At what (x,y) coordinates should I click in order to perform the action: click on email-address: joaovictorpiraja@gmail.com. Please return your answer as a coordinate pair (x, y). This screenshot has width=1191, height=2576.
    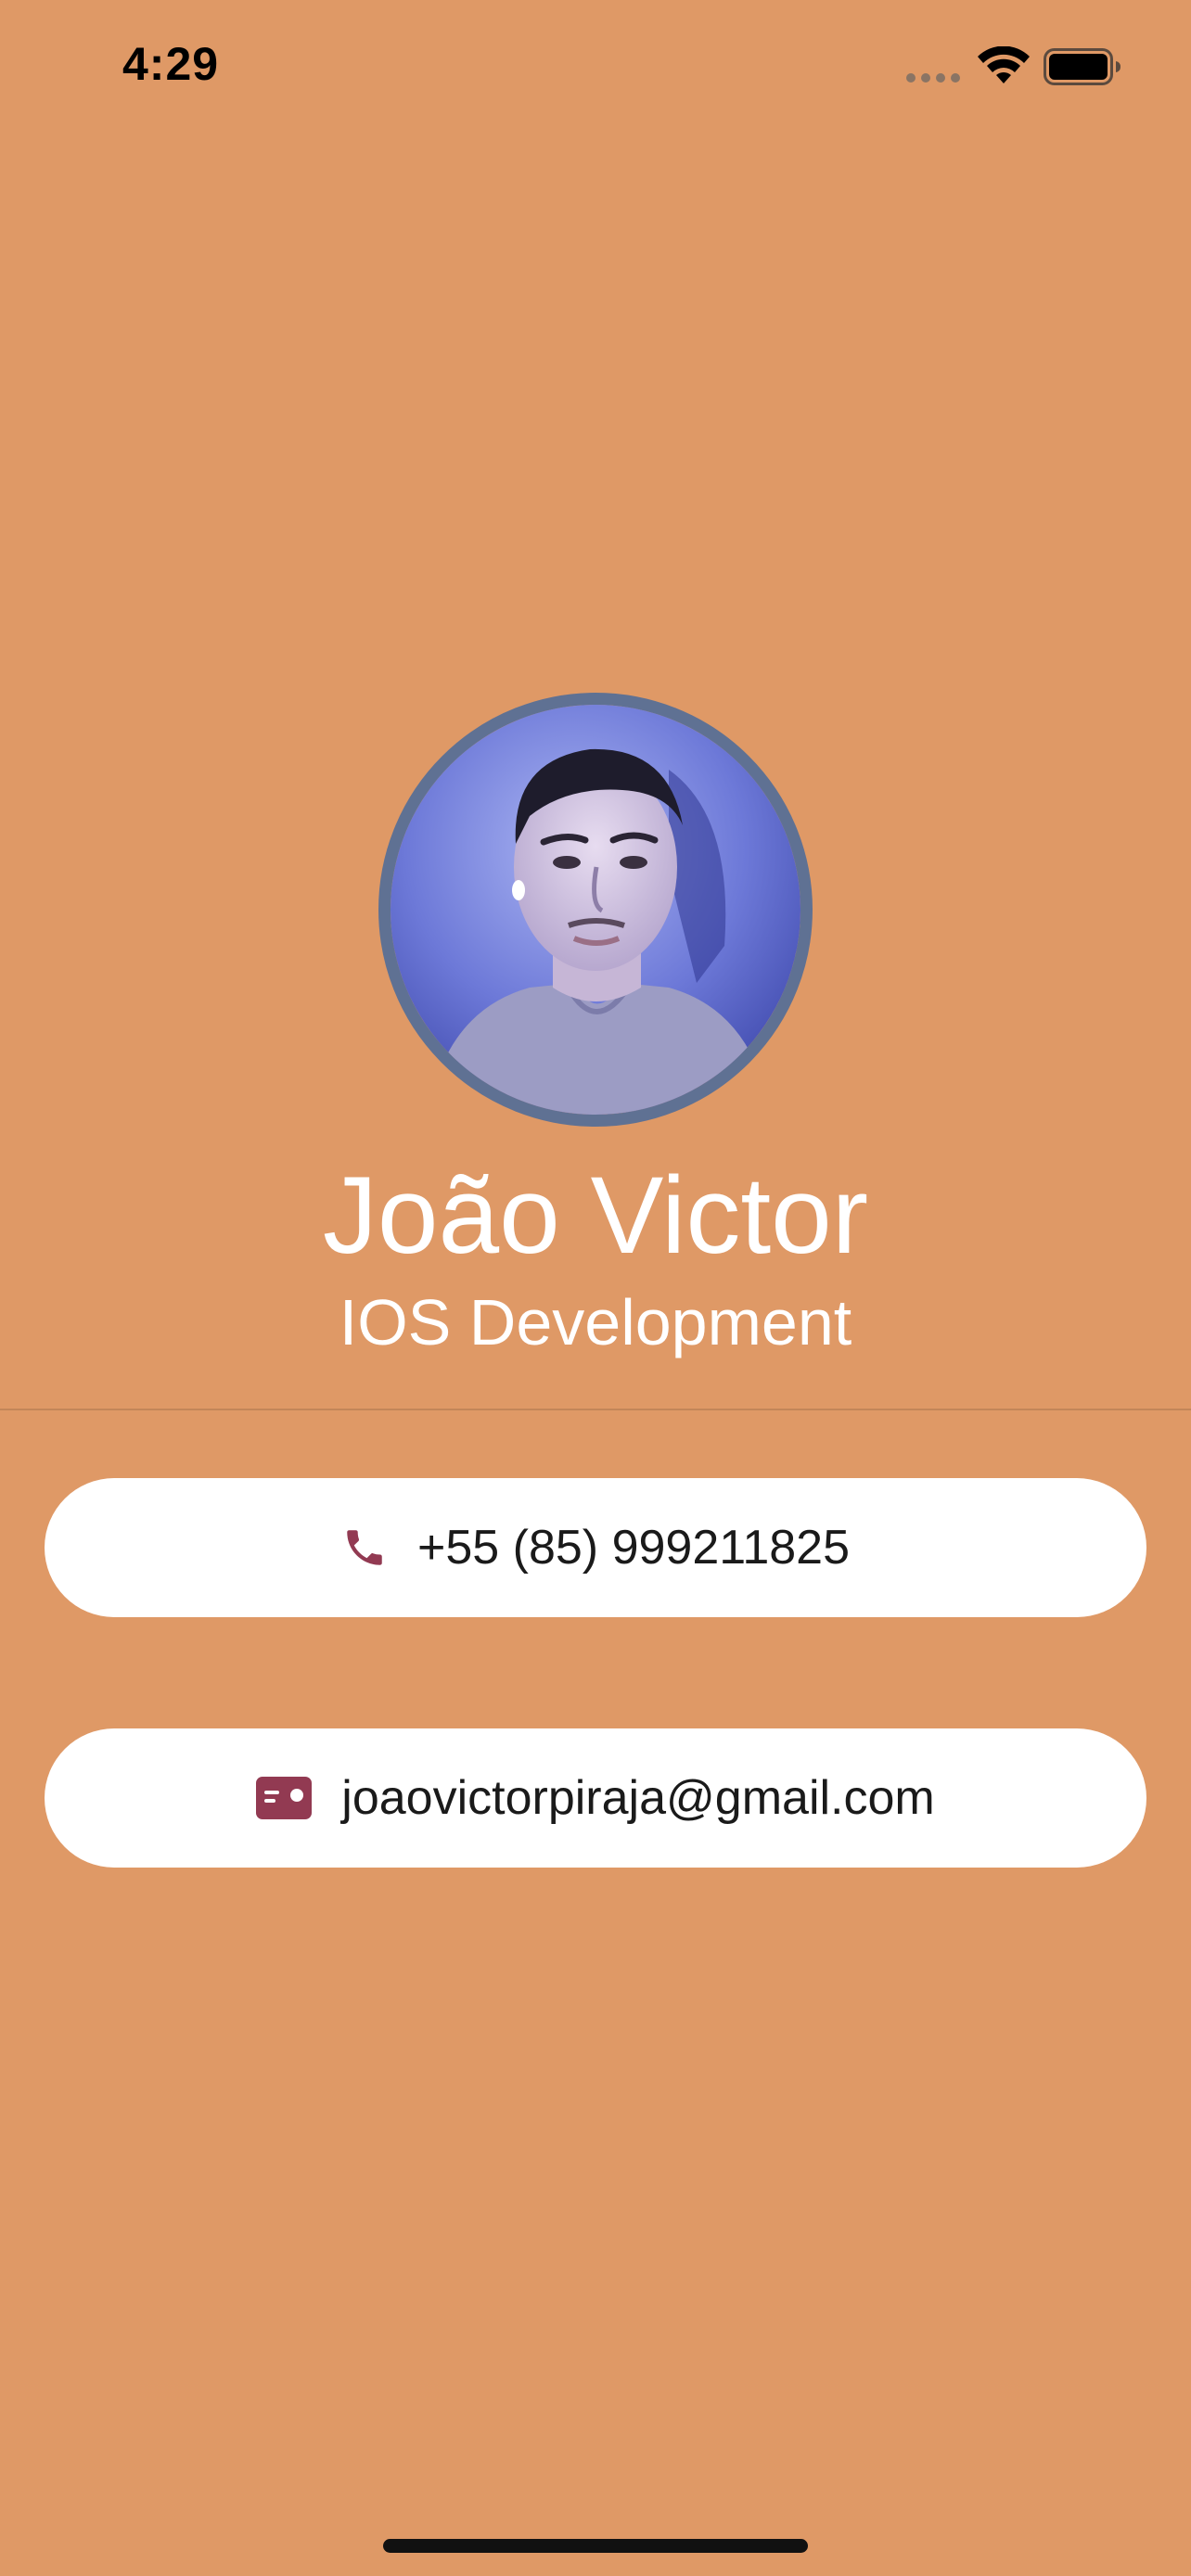
    Looking at the image, I should click on (638, 1798).